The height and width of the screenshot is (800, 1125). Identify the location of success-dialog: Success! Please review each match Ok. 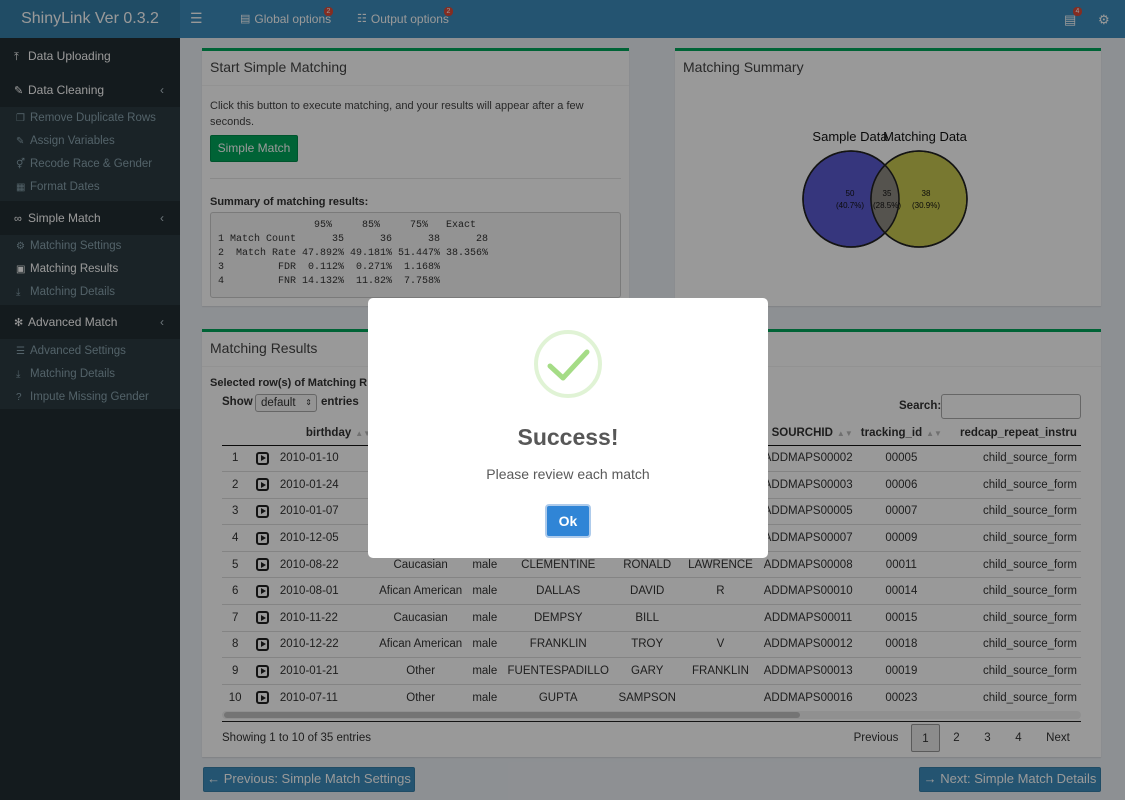
(568, 428).